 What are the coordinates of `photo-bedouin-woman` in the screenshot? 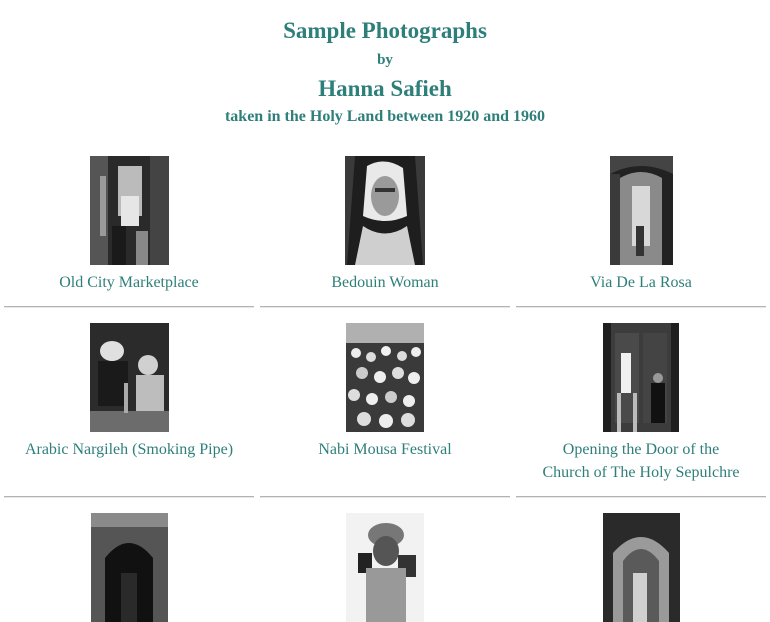 It's located at (385, 210).